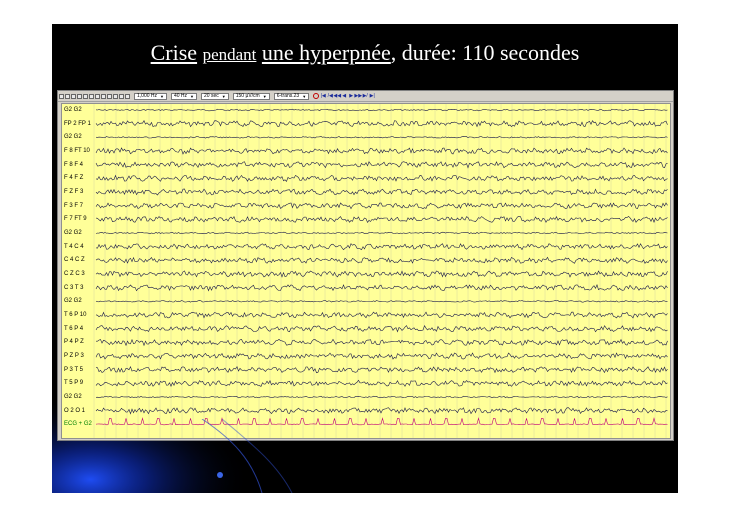 This screenshot has width=731, height=517. I want to click on time-base-select-value: 20 sec, so click(211, 95).